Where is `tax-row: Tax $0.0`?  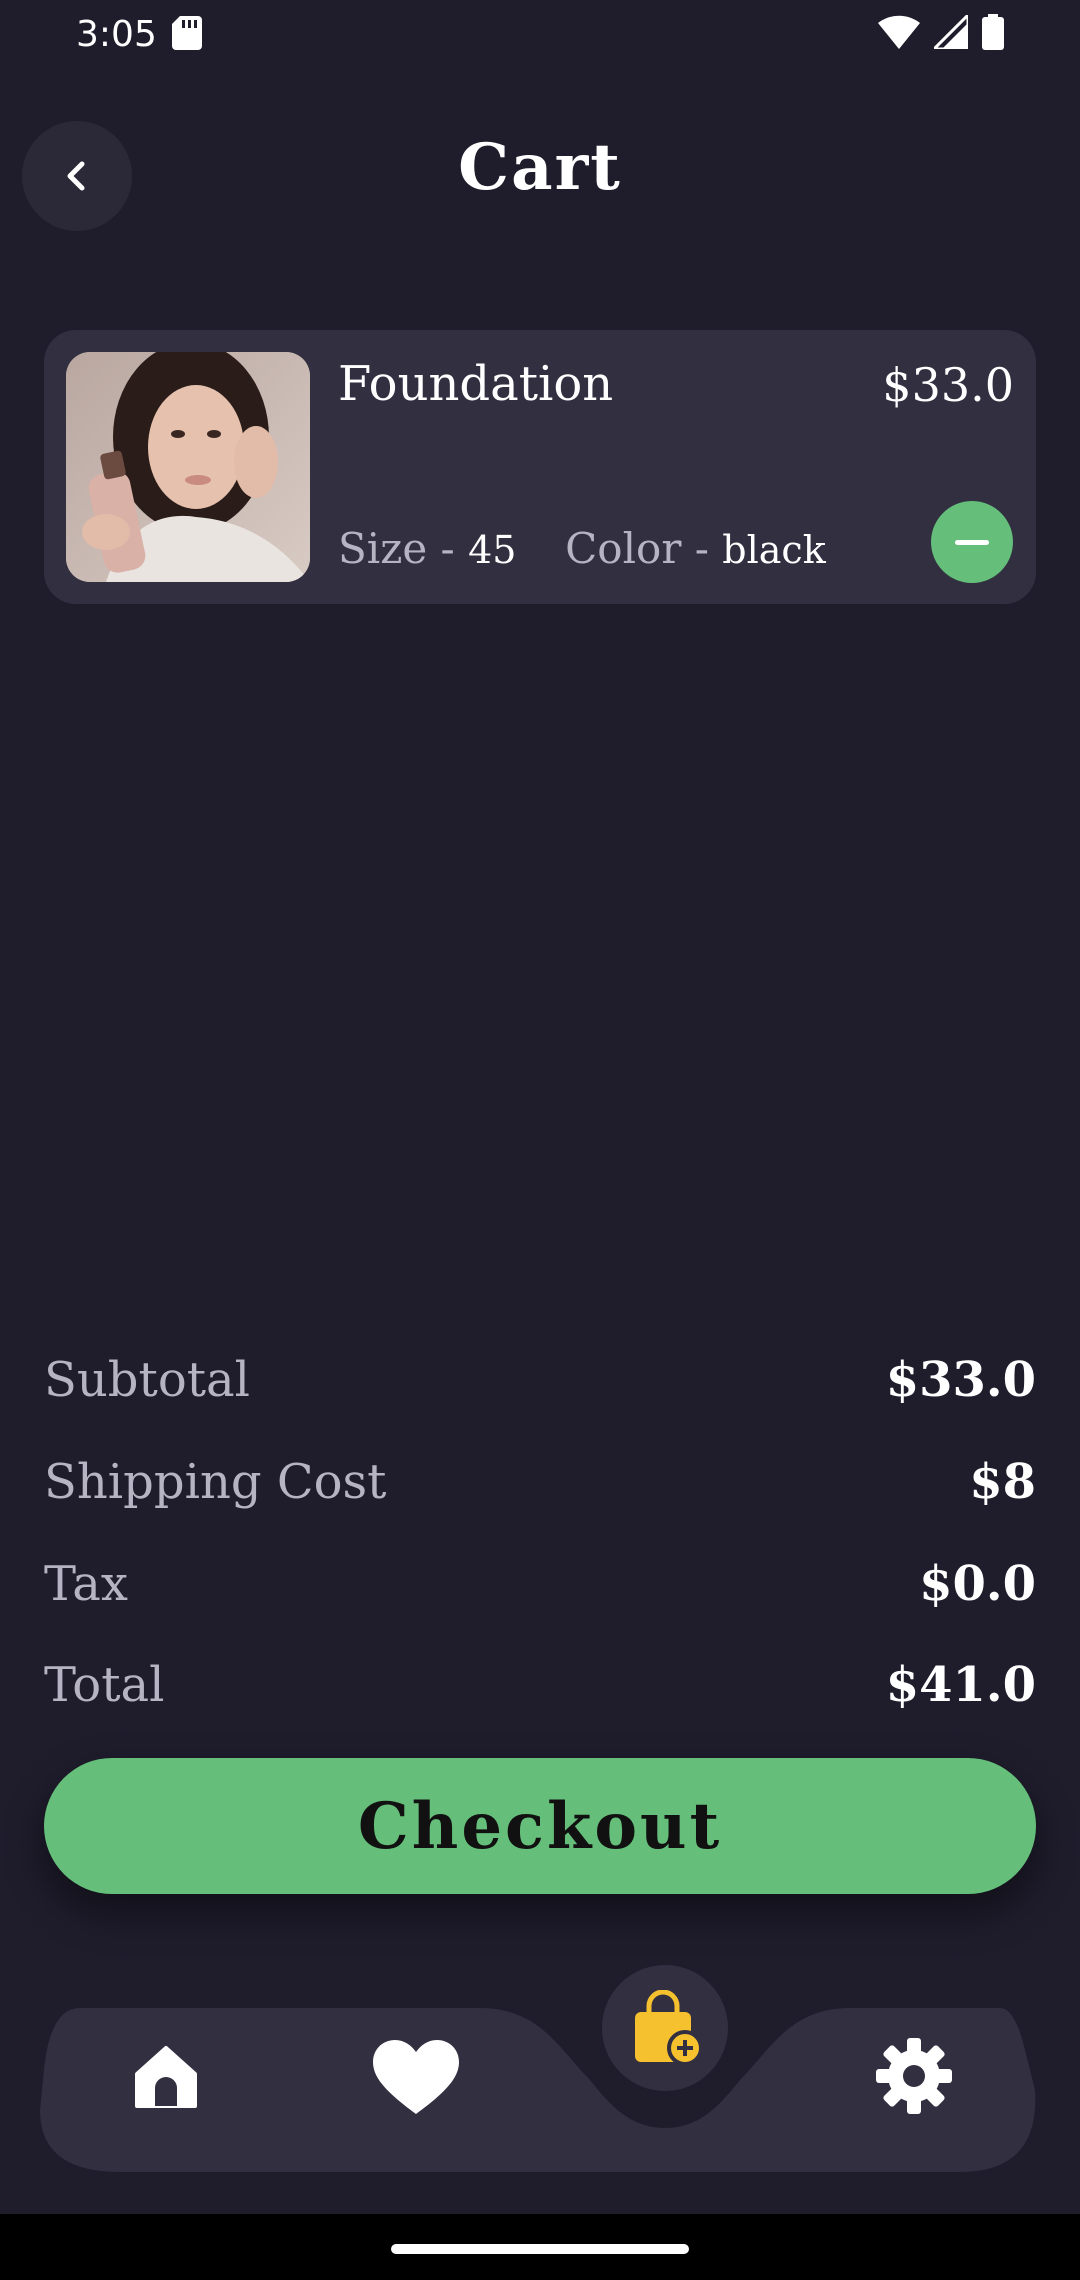
tax-row: Tax $0.0 is located at coordinates (540, 1591).